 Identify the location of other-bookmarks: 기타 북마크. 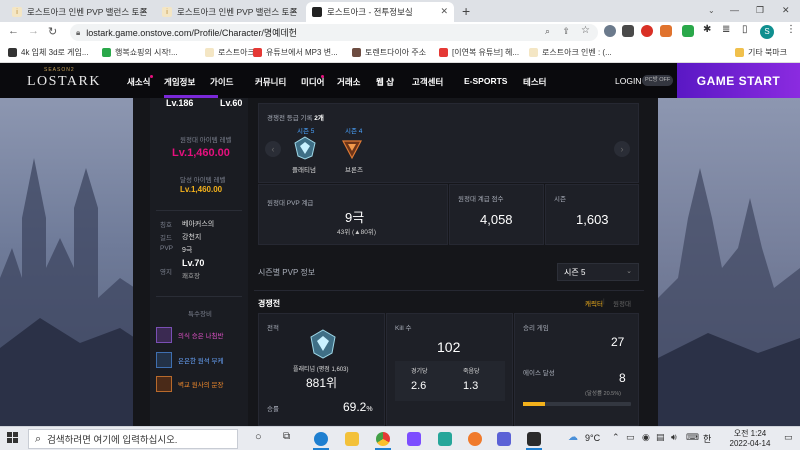
(761, 52).